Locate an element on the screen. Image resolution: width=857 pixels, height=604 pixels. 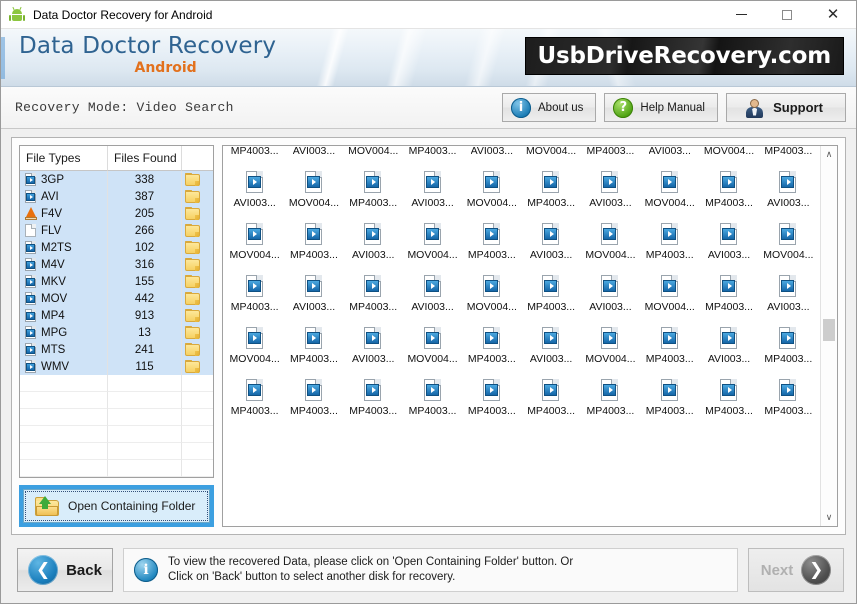
table-row: 3GP 338 is located at coordinates (116, 179).